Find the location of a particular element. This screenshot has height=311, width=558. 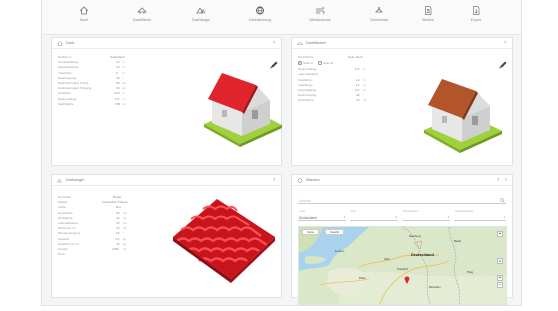

snow-icon is located at coordinates (379, 10).